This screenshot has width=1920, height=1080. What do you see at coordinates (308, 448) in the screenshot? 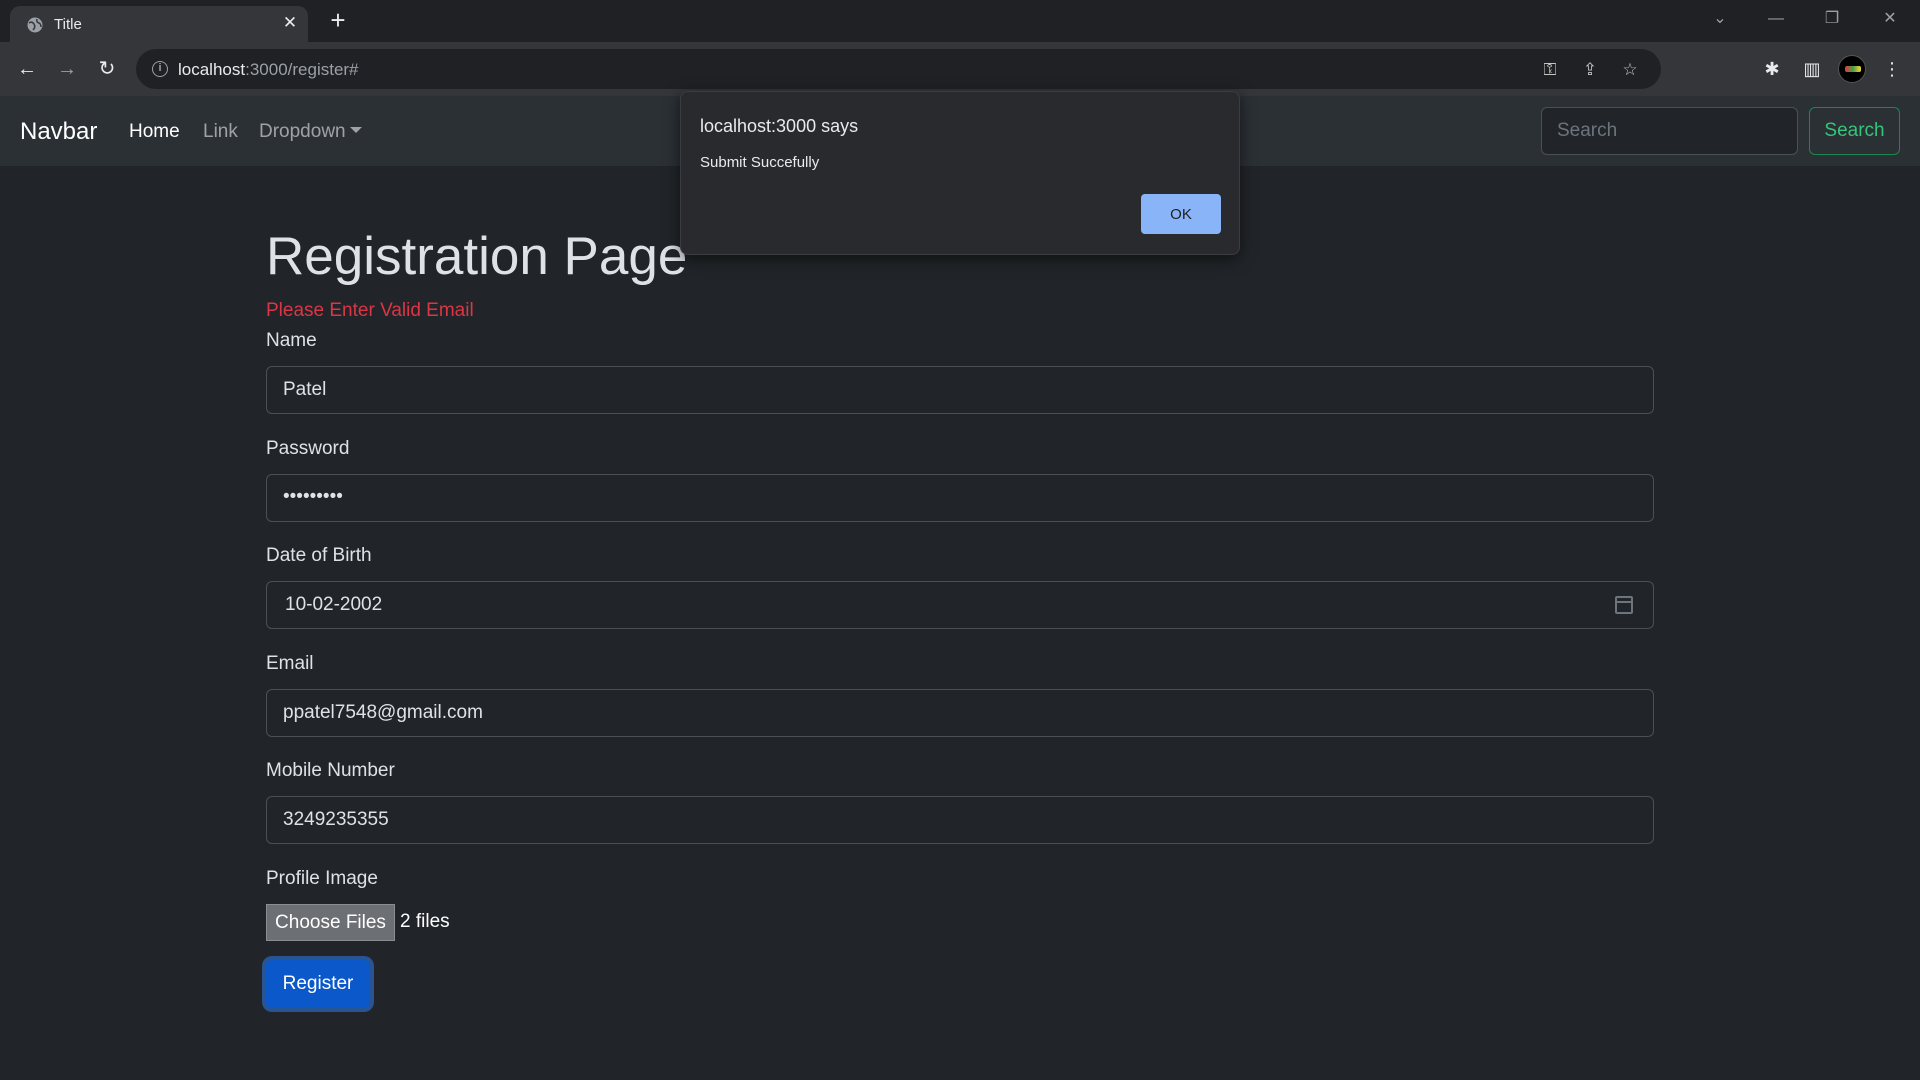
I see `password-label: Password` at bounding box center [308, 448].